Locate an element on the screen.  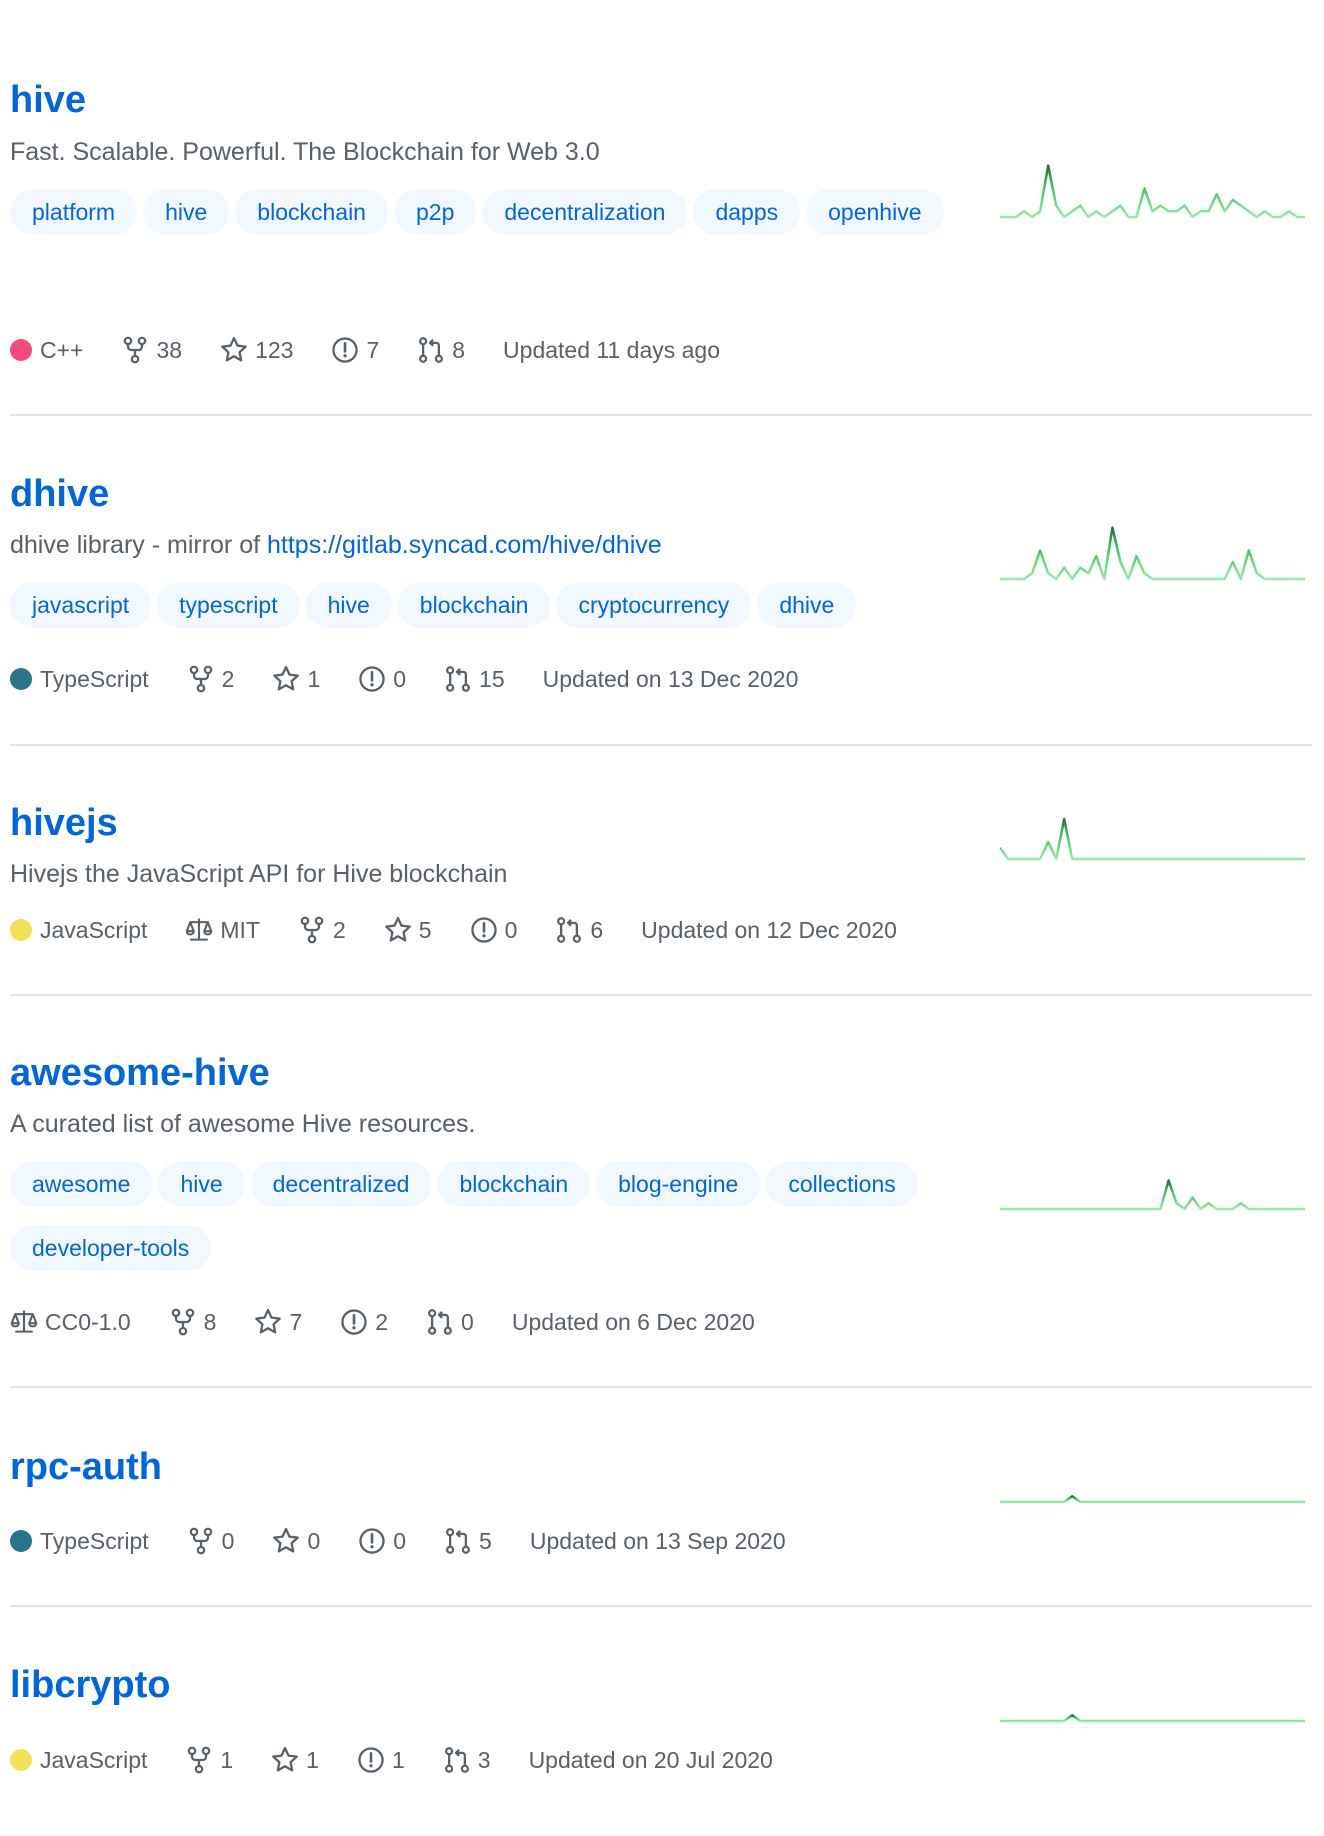
pulls-link: 5 is located at coordinates (468, 1541).